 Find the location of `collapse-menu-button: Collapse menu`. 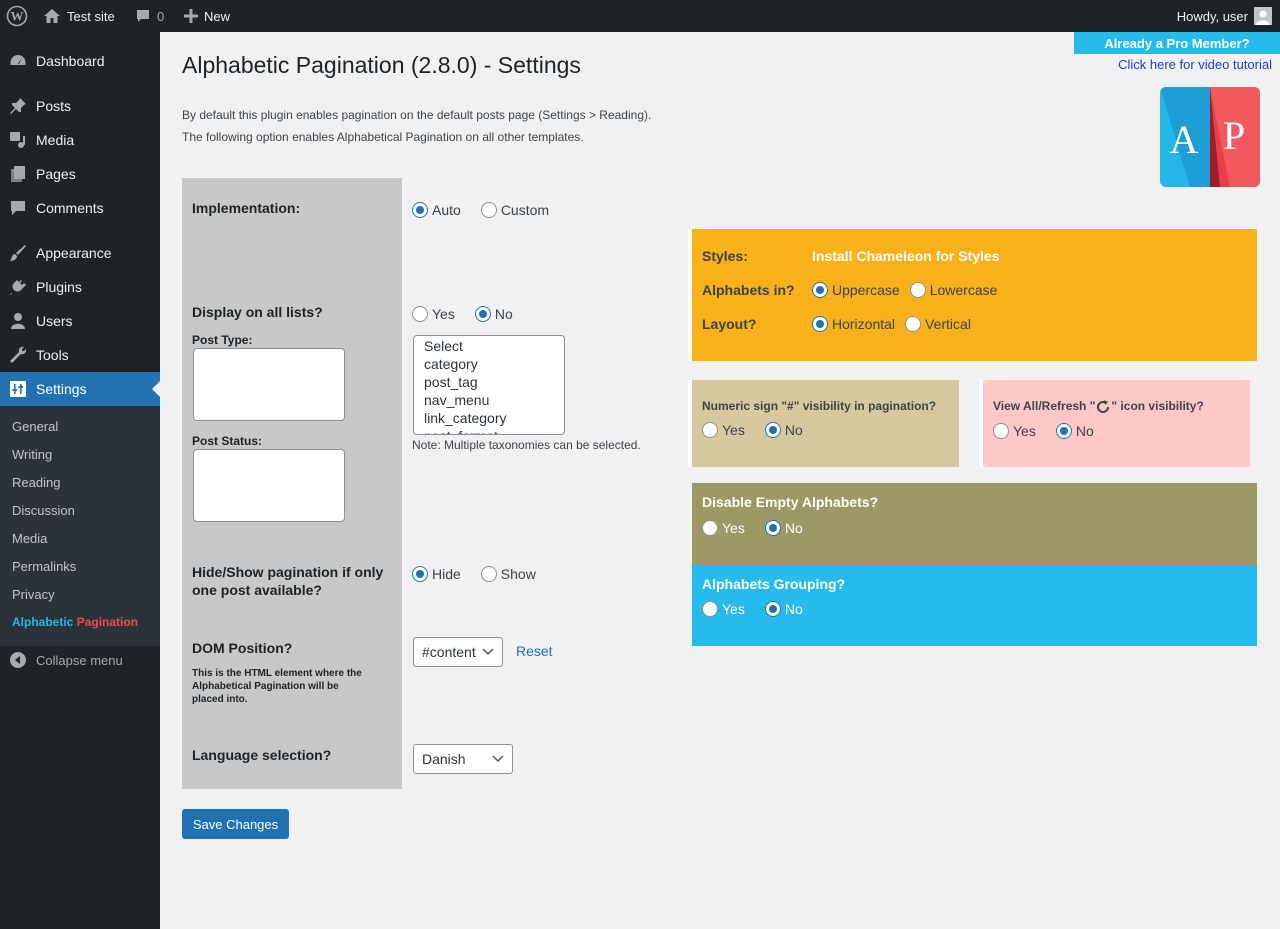

collapse-menu-button: Collapse menu is located at coordinates (66, 660).